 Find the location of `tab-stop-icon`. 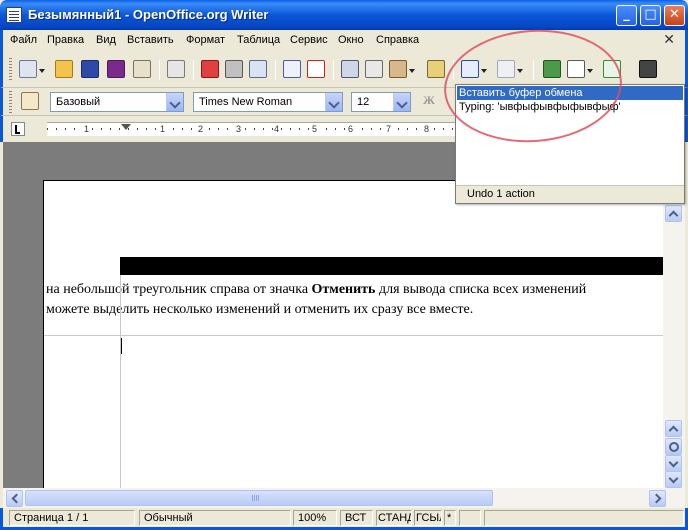

tab-stop-icon is located at coordinates (18, 129).